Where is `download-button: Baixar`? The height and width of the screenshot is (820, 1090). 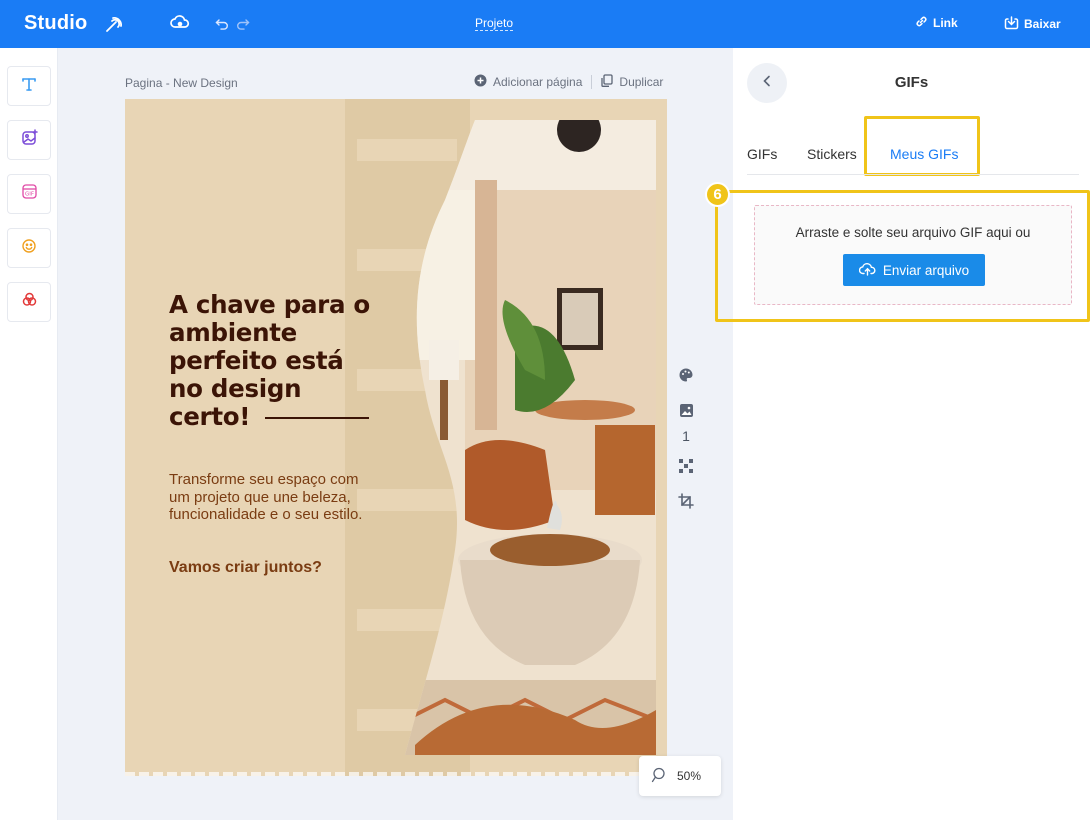
download-button: Baixar is located at coordinates (1032, 24).